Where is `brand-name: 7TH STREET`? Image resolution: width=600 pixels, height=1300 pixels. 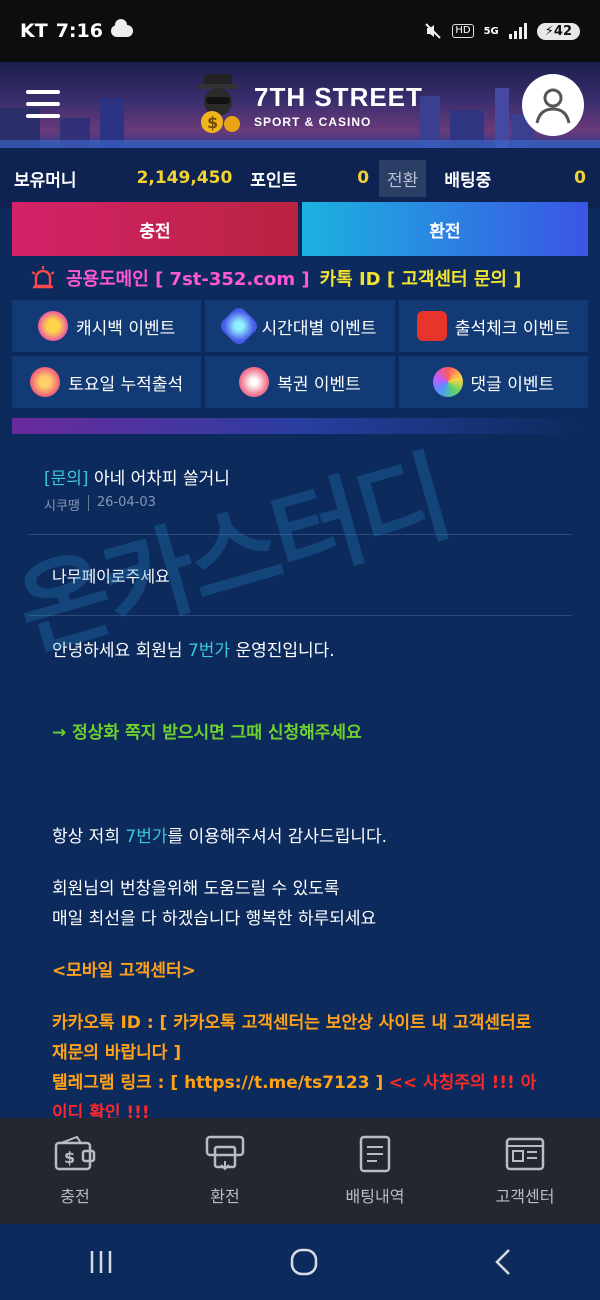
brand-name: 7TH STREET is located at coordinates (338, 96).